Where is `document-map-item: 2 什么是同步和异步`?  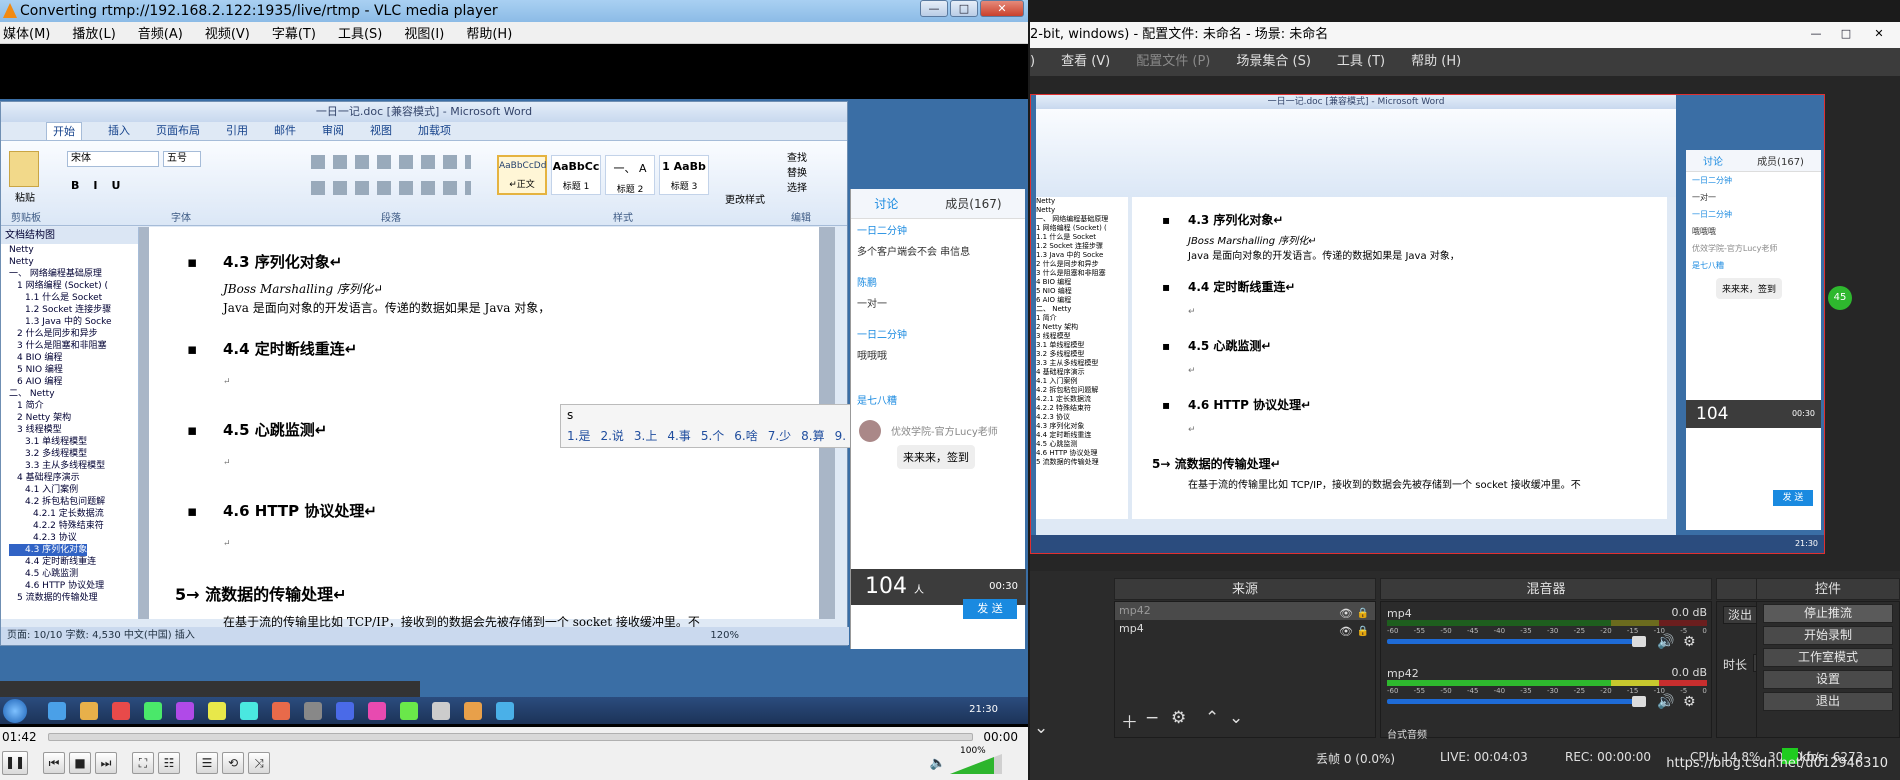
document-map-item: 2 什么是同步和异步 is located at coordinates (73, 334).